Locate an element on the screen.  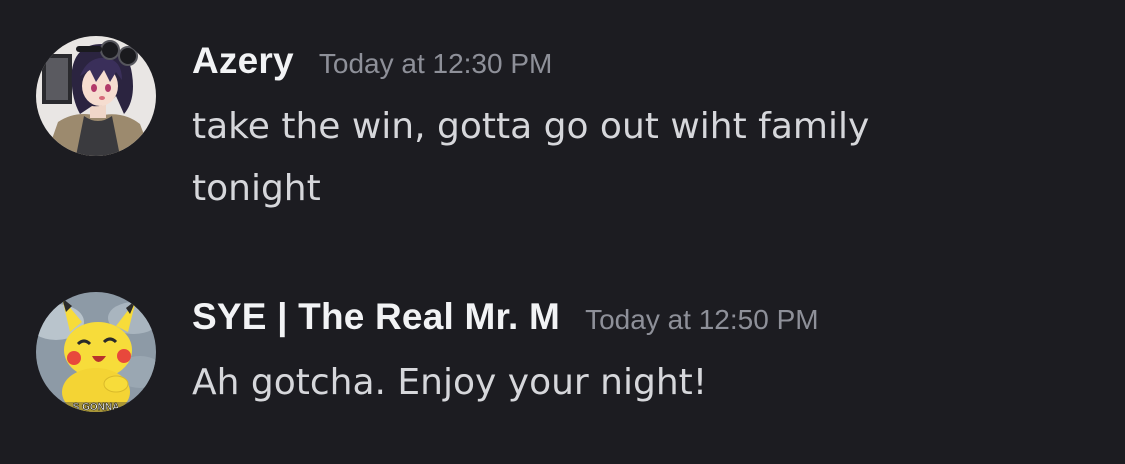
pikachu-avatar-icon: S GONNA is located at coordinates (96, 352).